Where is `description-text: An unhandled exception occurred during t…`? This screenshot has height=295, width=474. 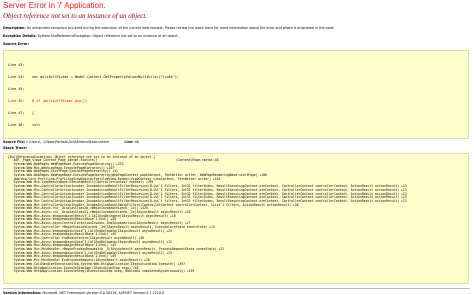
description-text: An unhandled exception occurred during t… is located at coordinates (180, 28).